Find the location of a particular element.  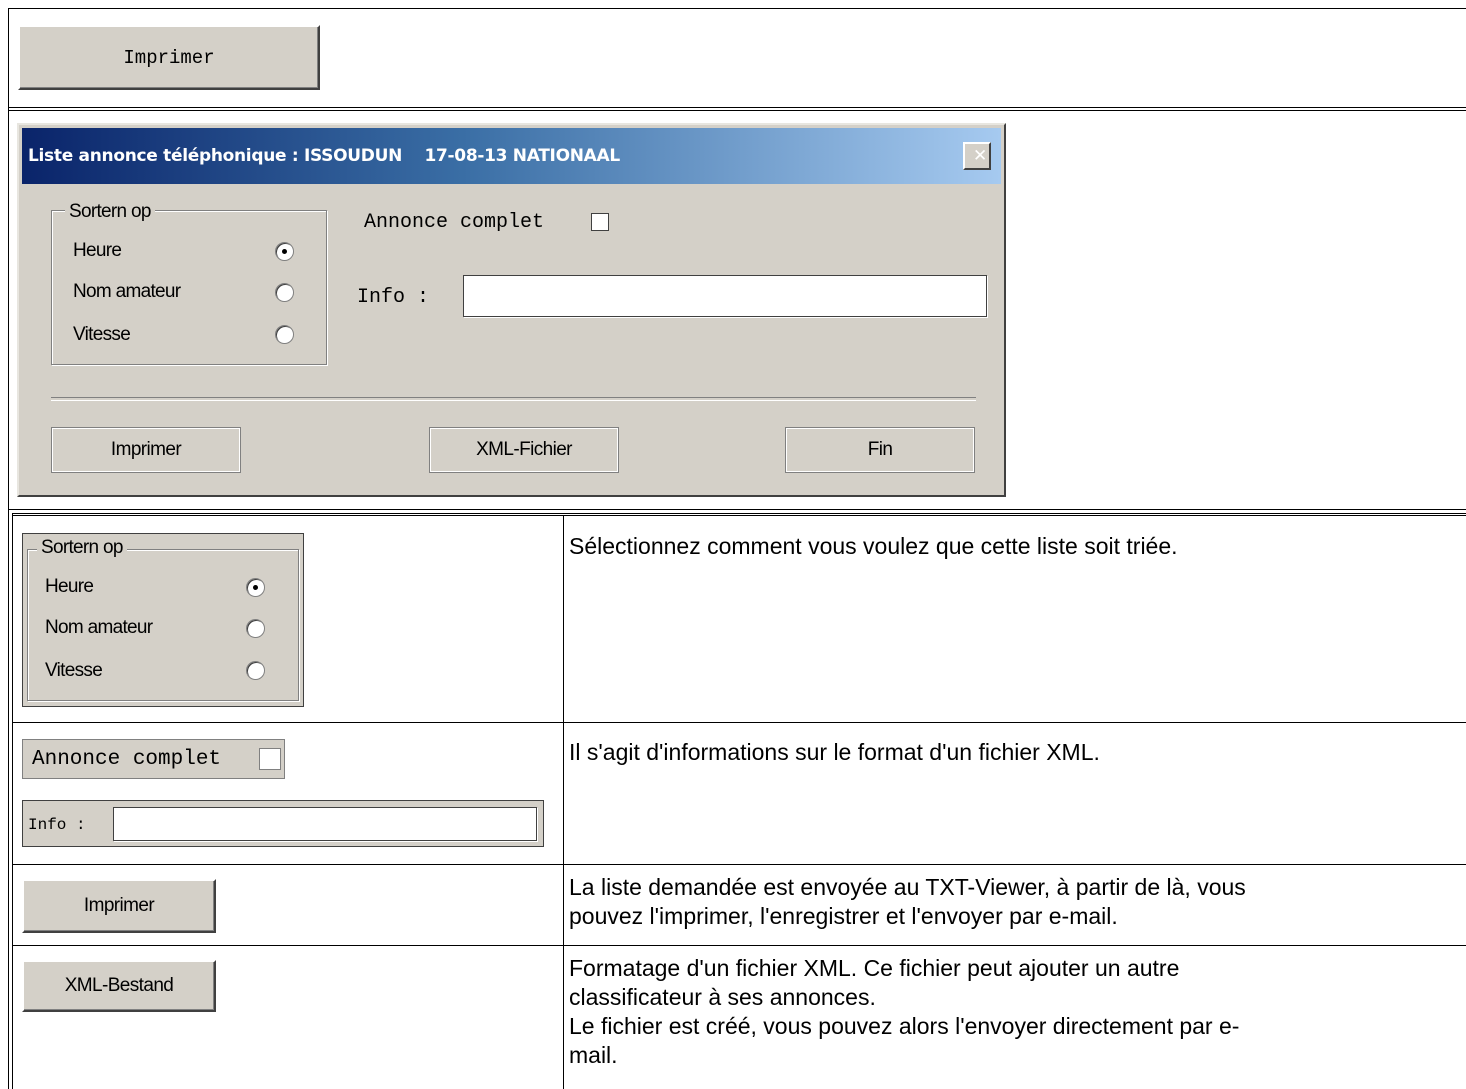

separator is located at coordinates (513, 399).